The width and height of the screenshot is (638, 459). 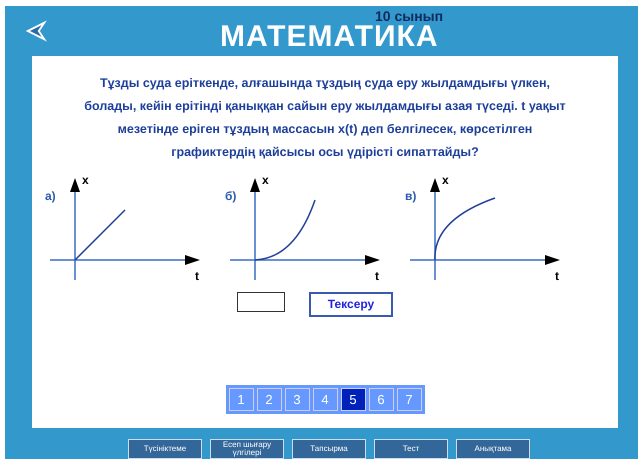 What do you see at coordinates (353, 399) in the screenshot?
I see `page-button: 5` at bounding box center [353, 399].